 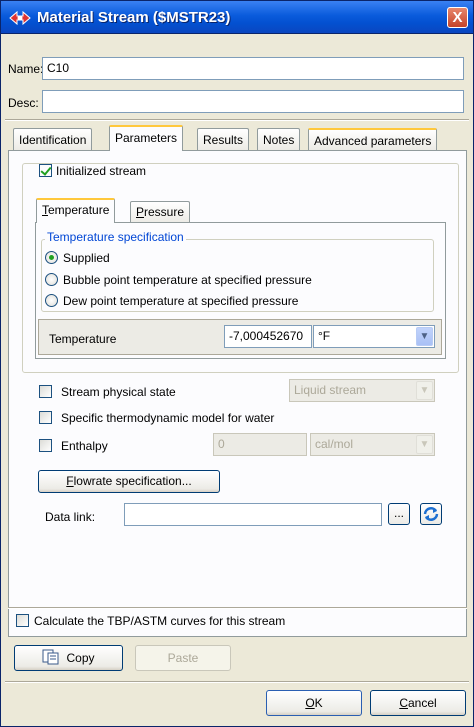 I want to click on cancel-button: Cancel, so click(x=418, y=703).